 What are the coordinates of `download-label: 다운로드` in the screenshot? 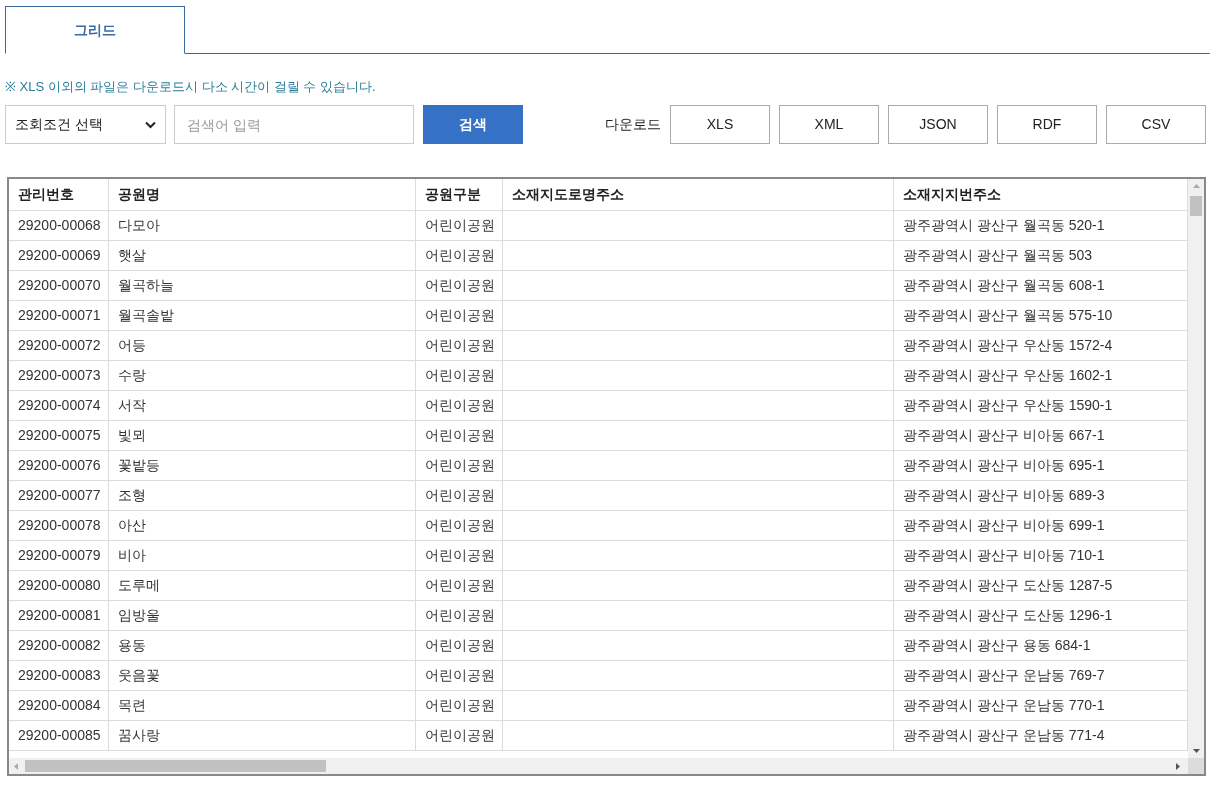 It's located at (633, 124).